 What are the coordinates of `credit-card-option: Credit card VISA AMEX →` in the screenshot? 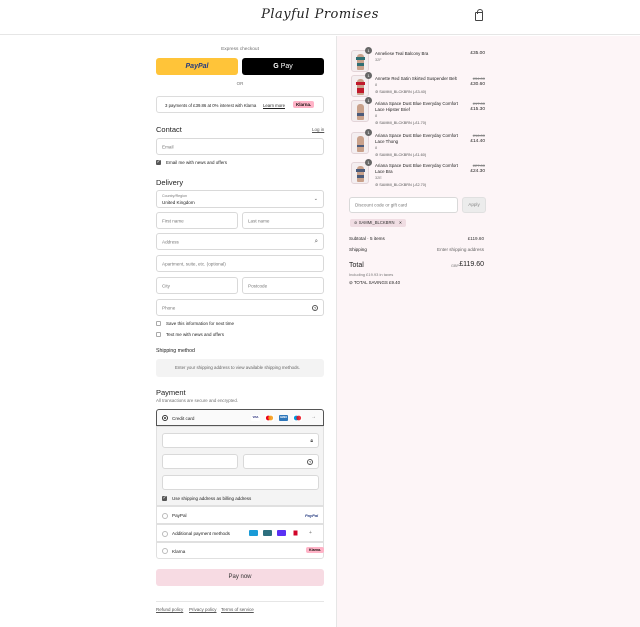 It's located at (240, 417).